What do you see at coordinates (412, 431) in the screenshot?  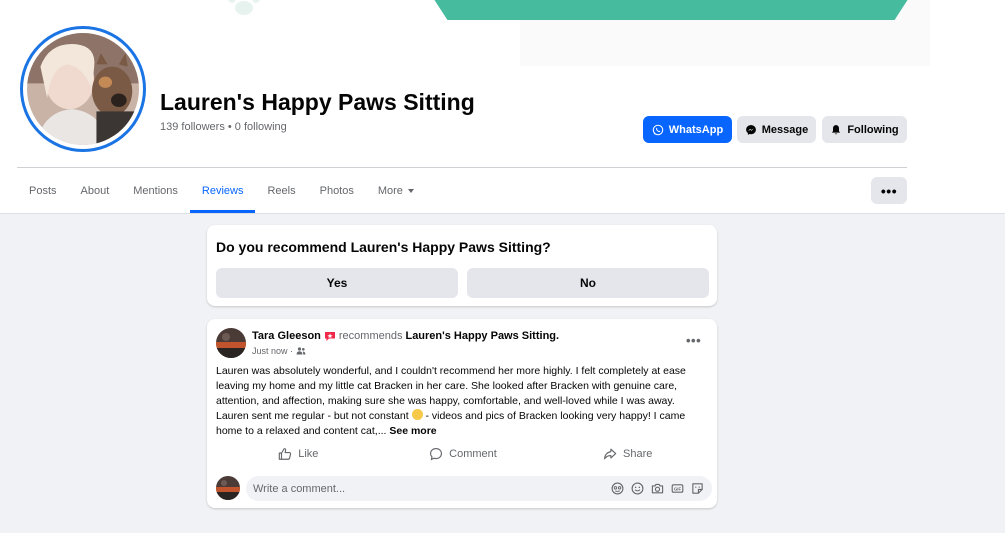 I see `see-more-link: See more` at bounding box center [412, 431].